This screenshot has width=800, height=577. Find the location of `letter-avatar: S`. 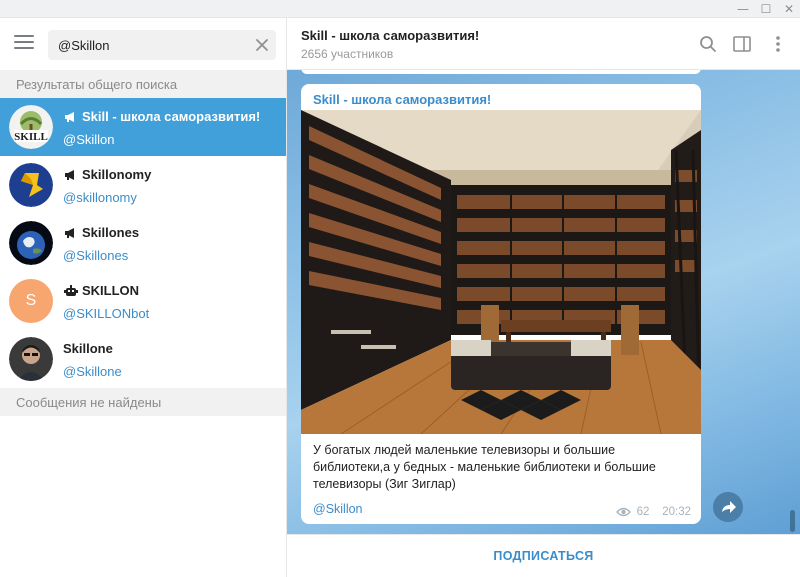

letter-avatar: S is located at coordinates (31, 301).